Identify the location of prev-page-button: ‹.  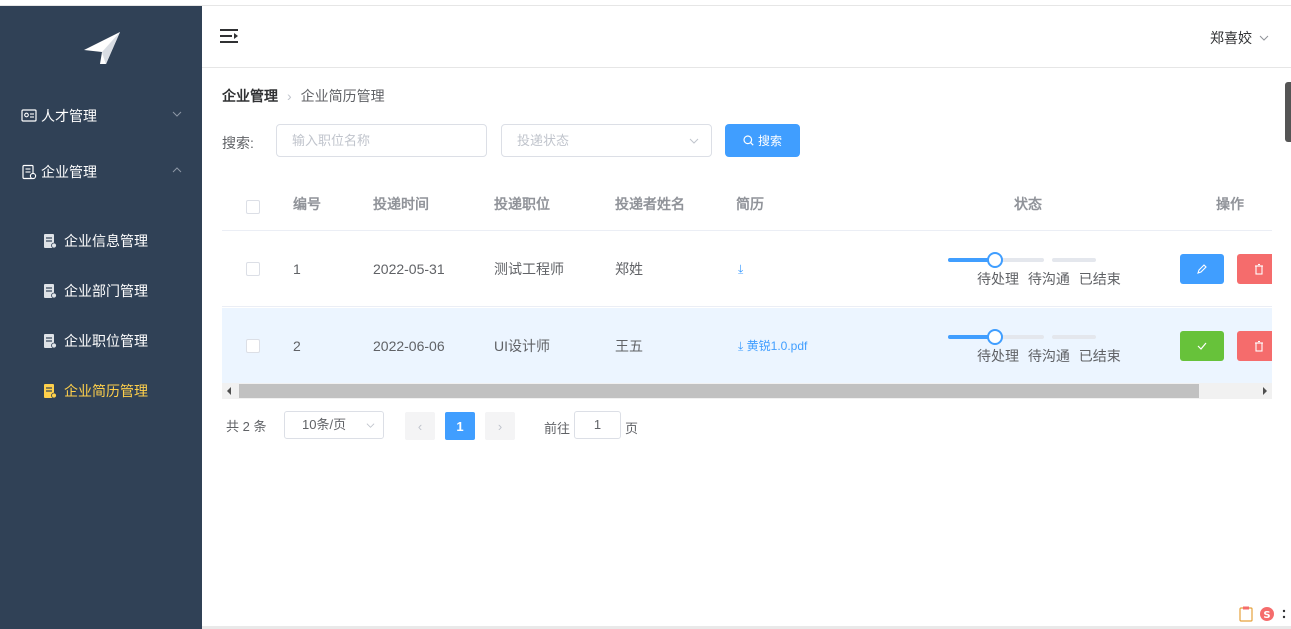
(420, 426).